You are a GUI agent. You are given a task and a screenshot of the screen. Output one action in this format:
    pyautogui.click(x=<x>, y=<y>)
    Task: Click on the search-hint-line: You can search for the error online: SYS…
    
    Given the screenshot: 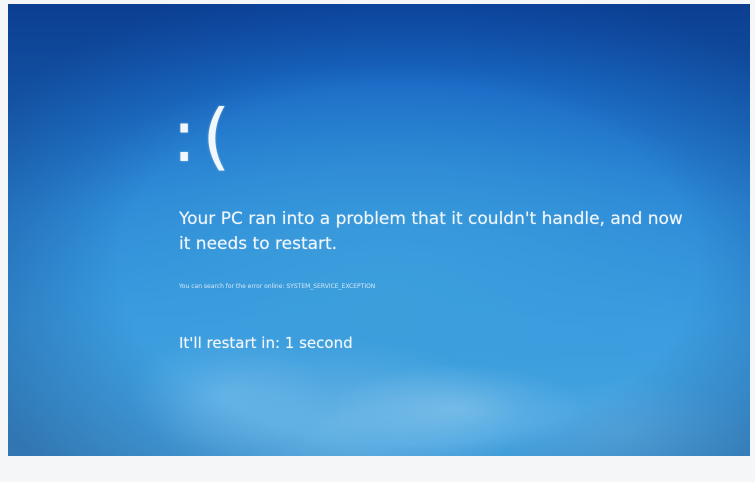 What is the action you would take?
    pyautogui.click(x=277, y=287)
    